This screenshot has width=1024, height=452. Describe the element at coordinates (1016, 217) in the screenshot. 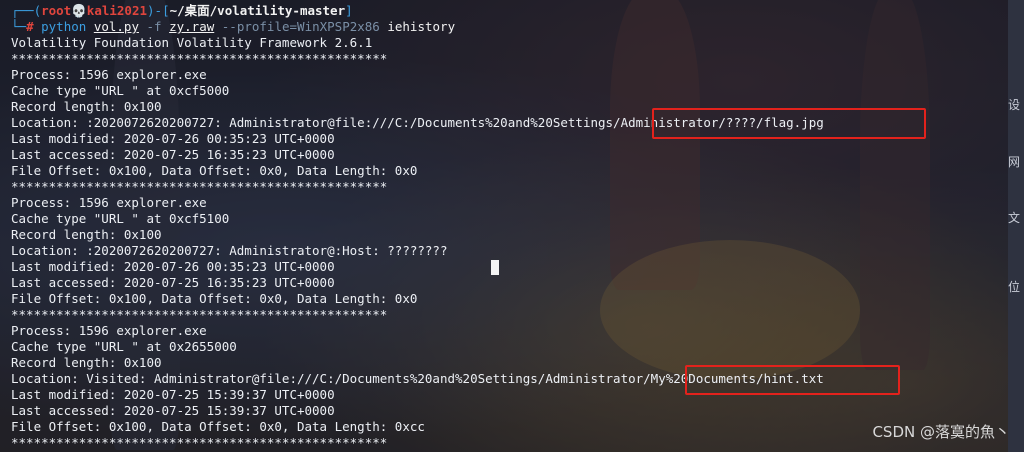

I see `side-panel-label: 文` at that location.